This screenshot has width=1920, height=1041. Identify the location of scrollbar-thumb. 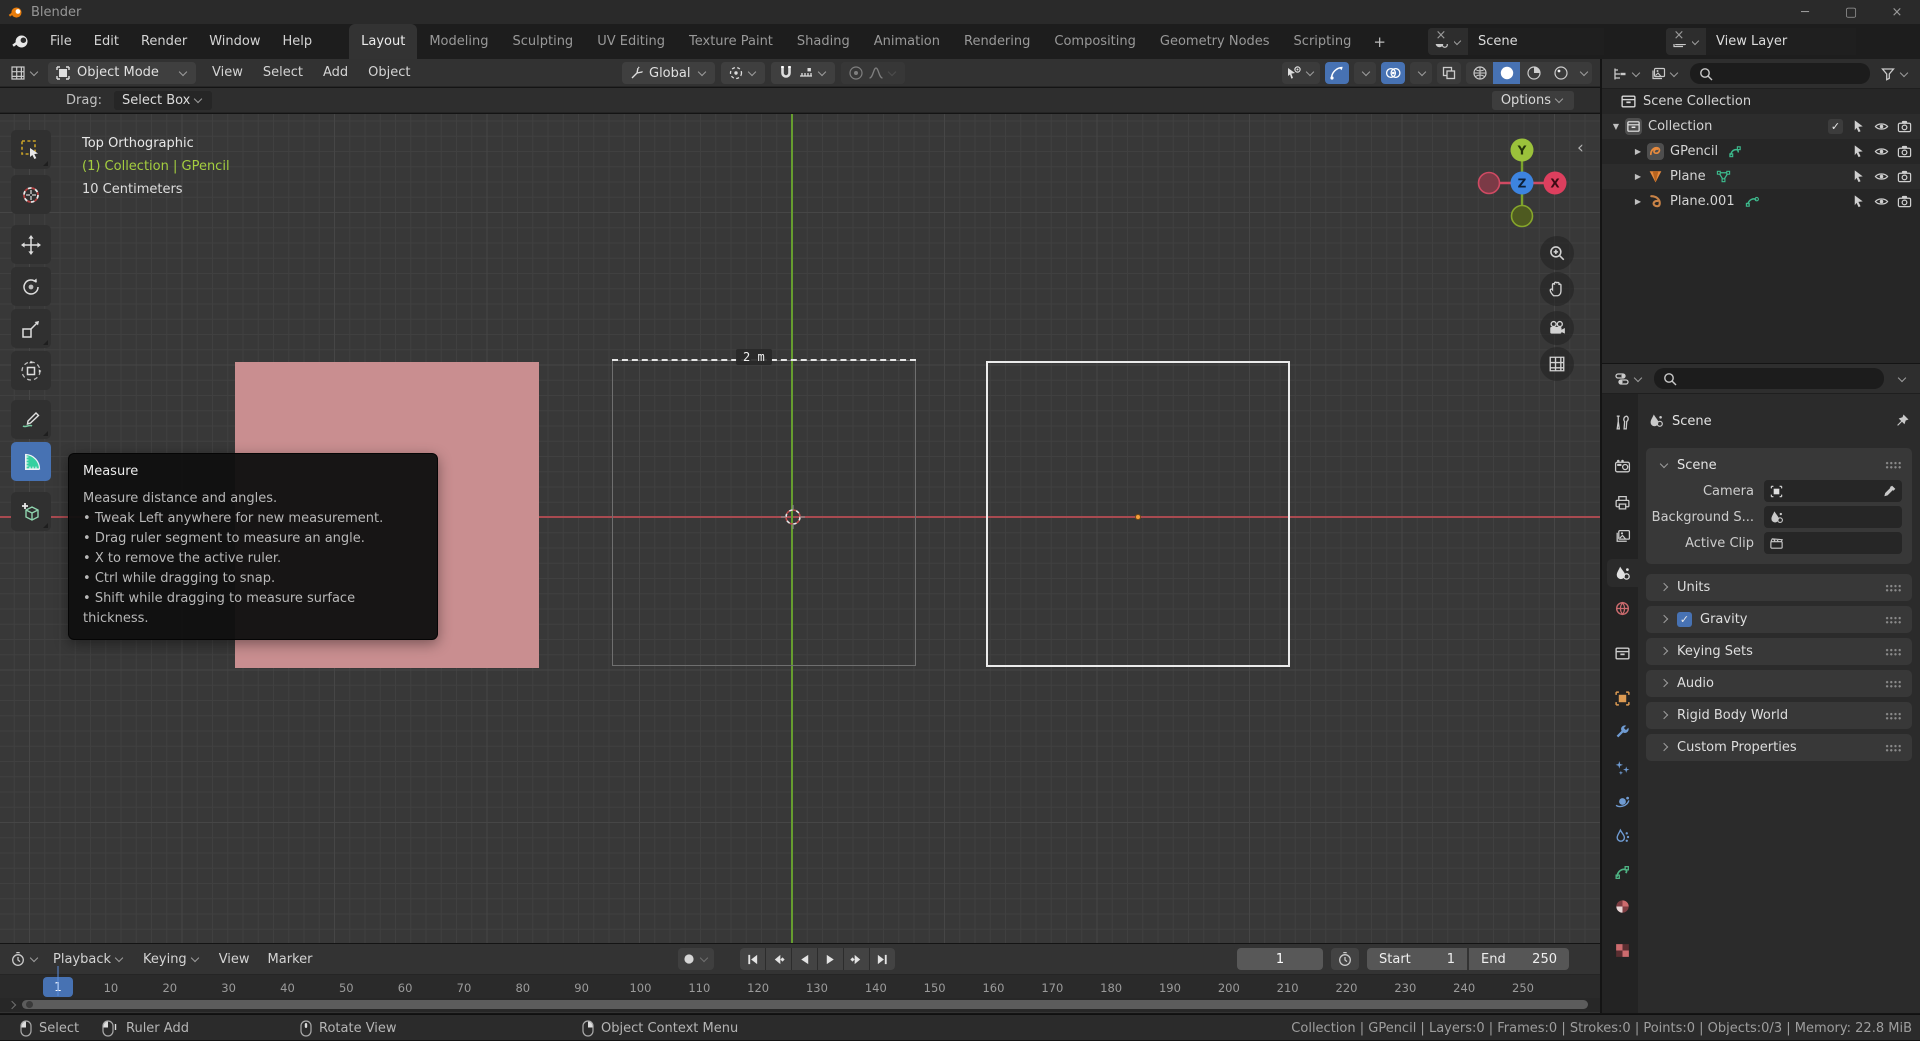
(805, 1004).